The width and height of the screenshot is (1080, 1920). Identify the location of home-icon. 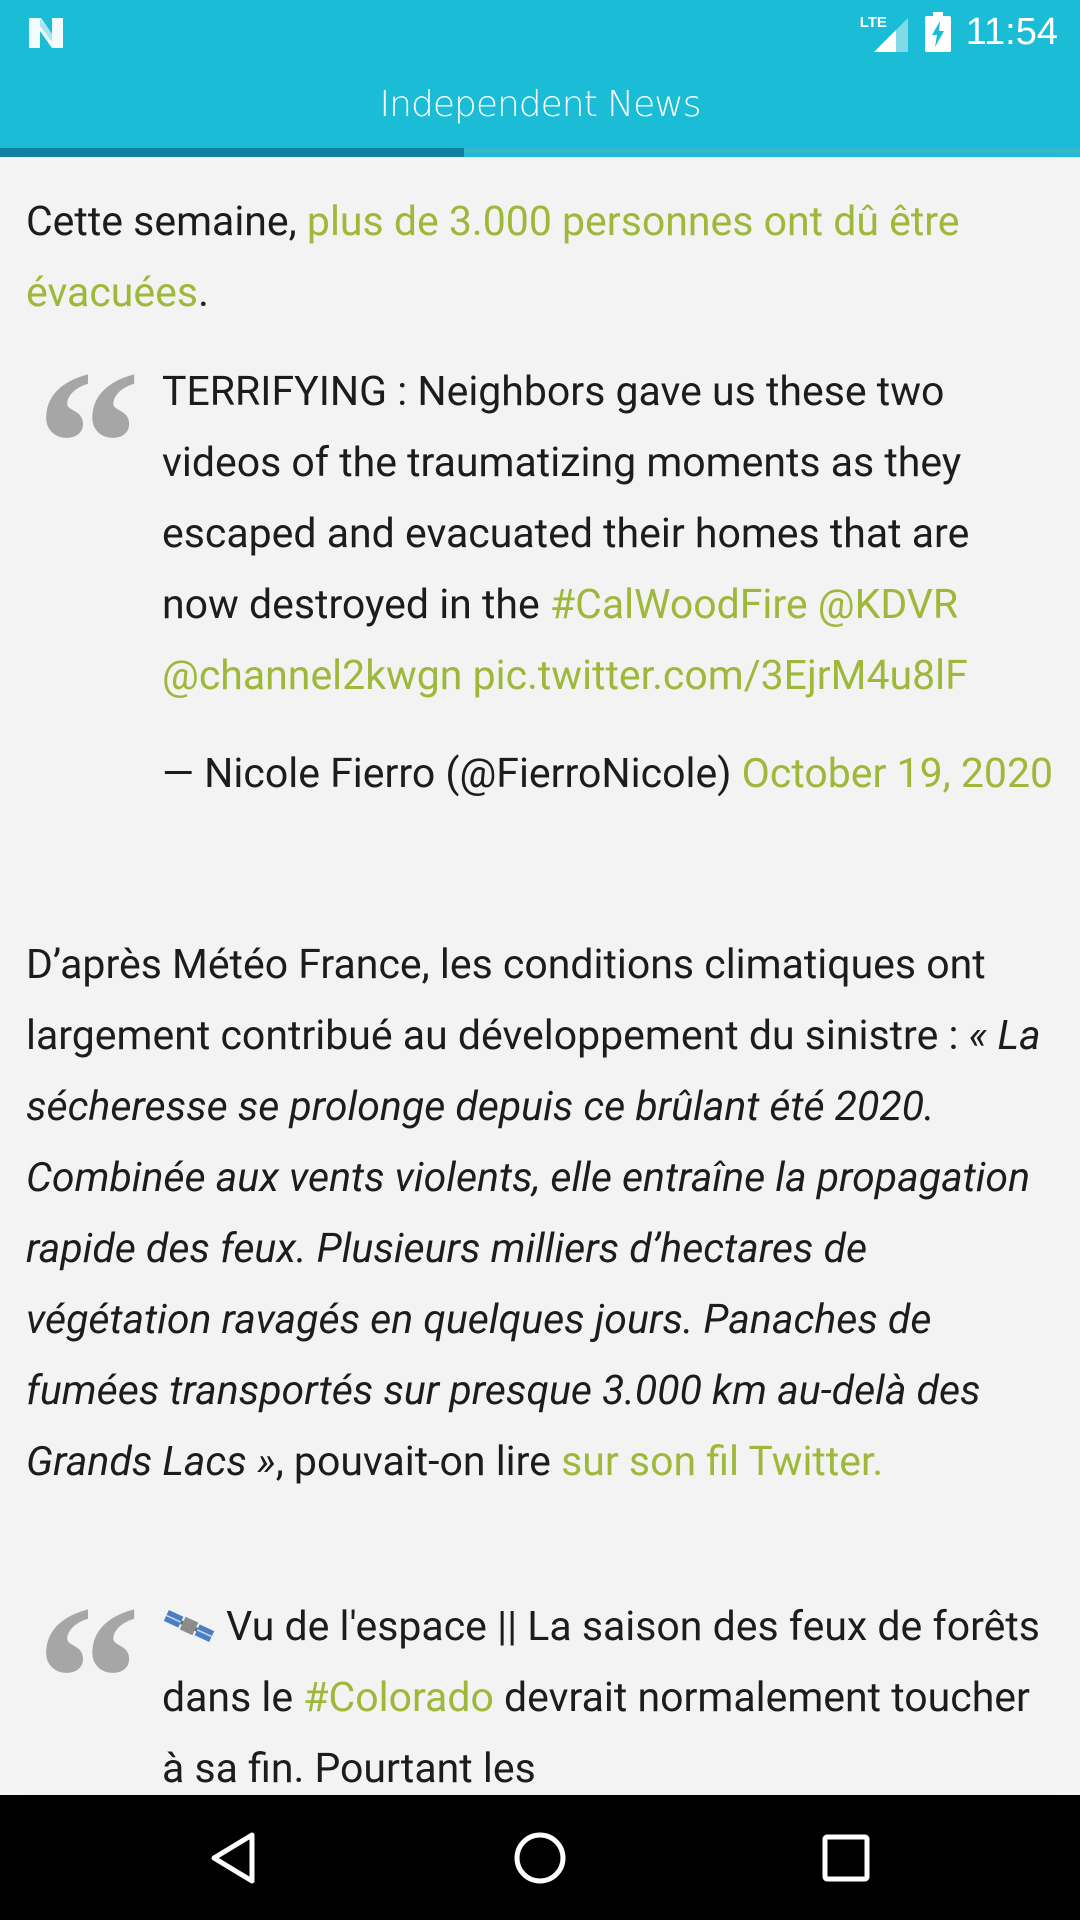
(540, 1858).